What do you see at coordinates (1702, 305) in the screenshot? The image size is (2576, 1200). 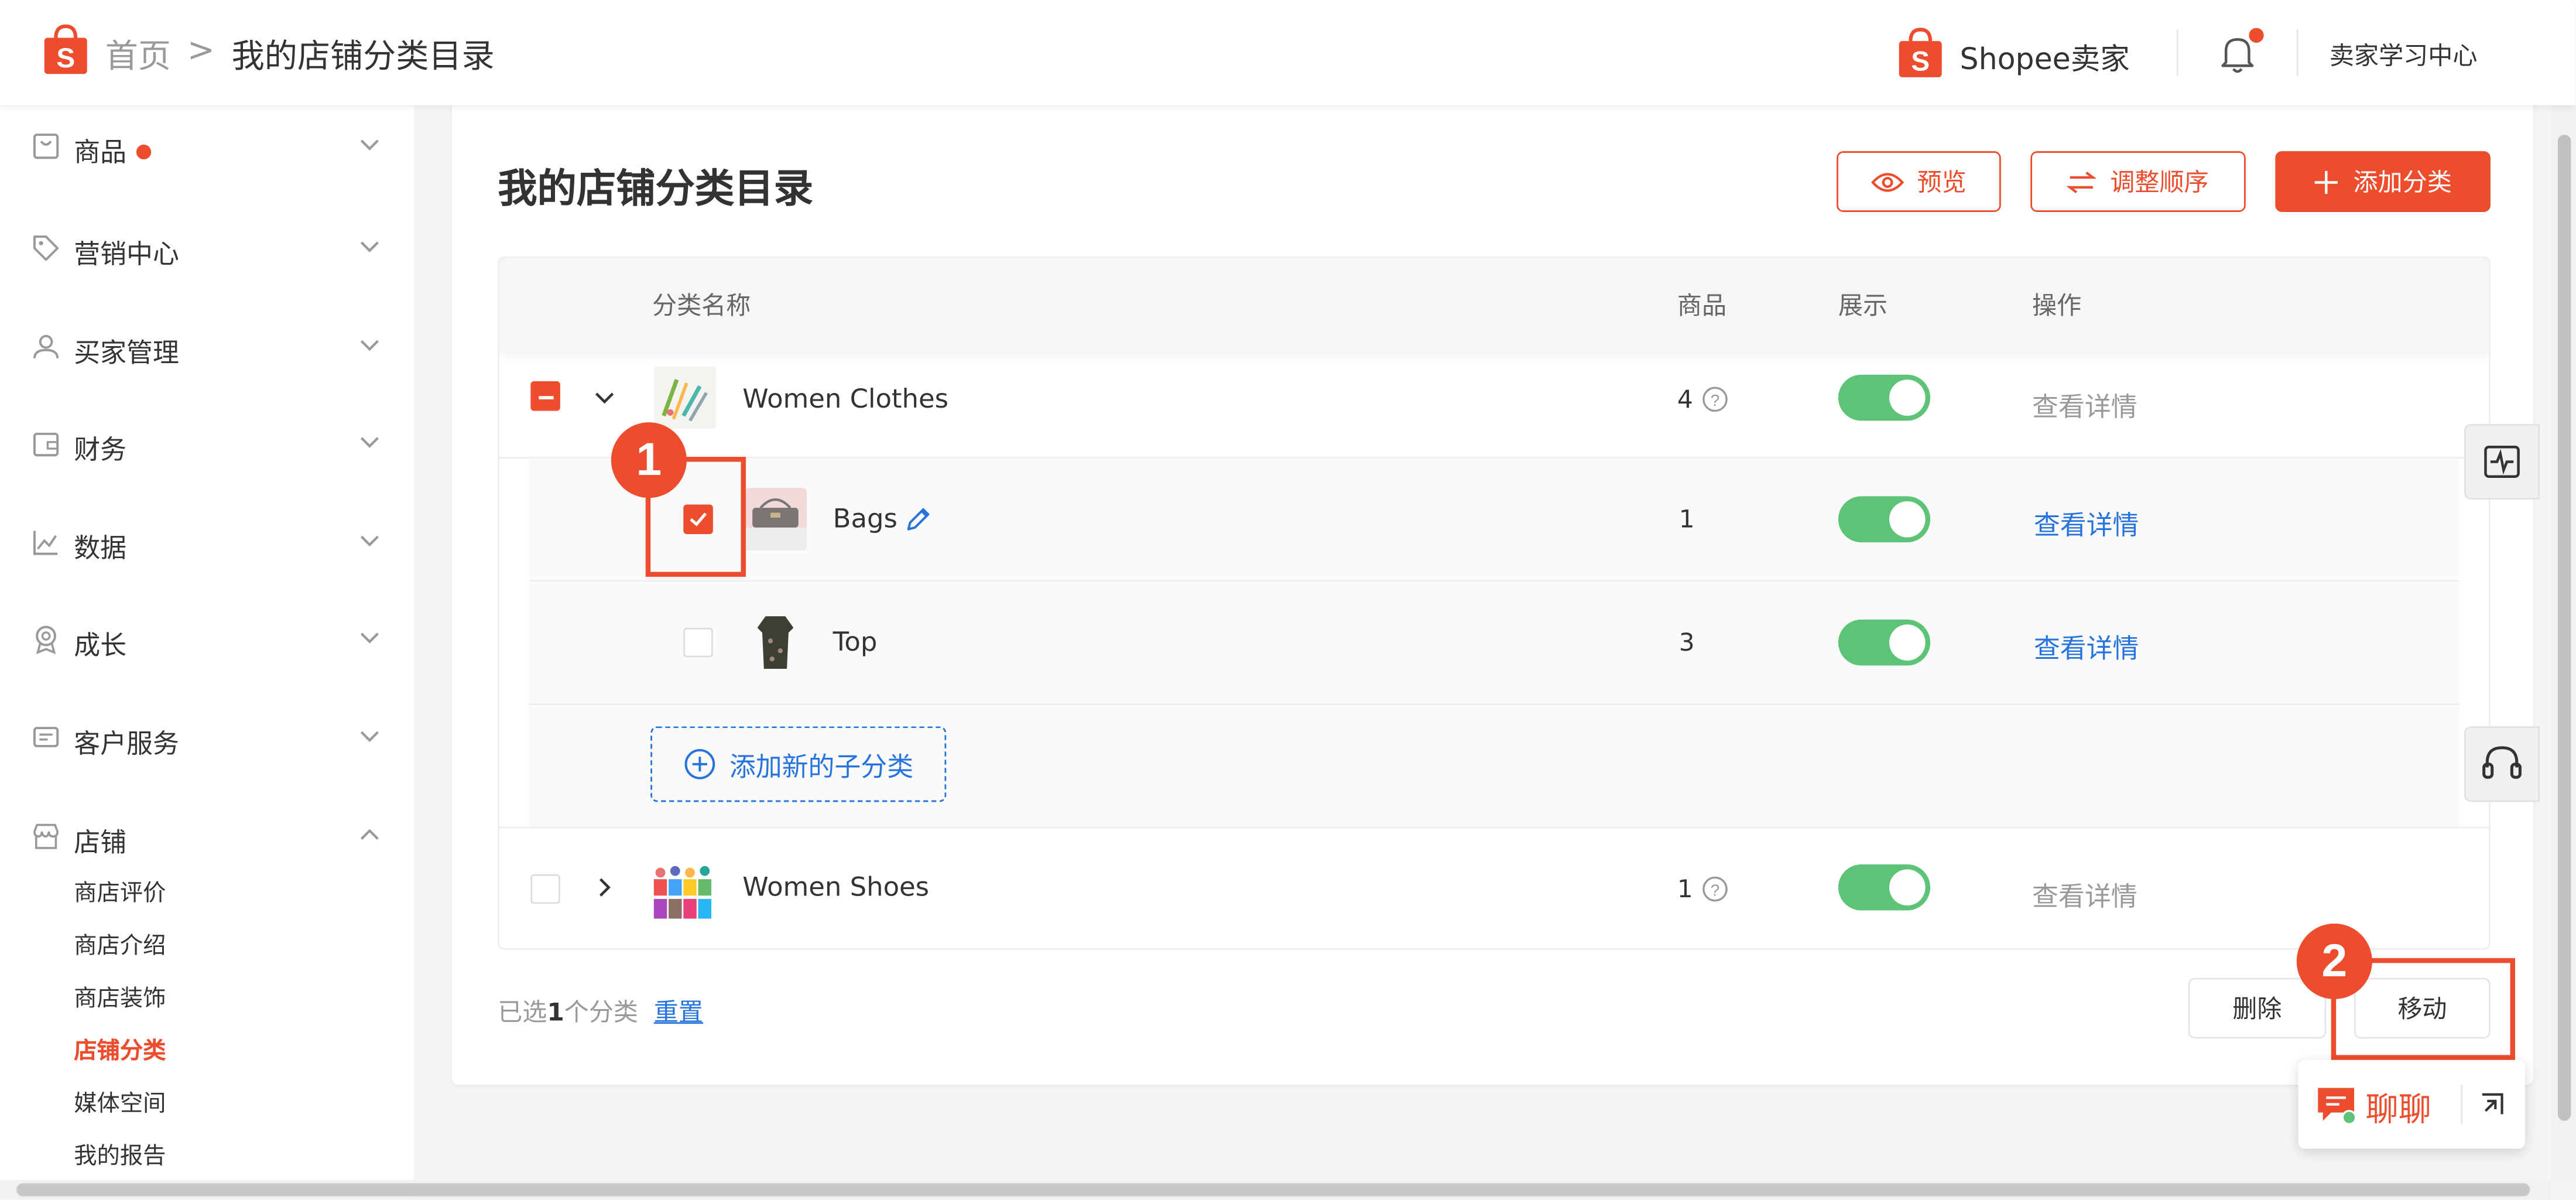 I see `column-header-products: 商品` at bounding box center [1702, 305].